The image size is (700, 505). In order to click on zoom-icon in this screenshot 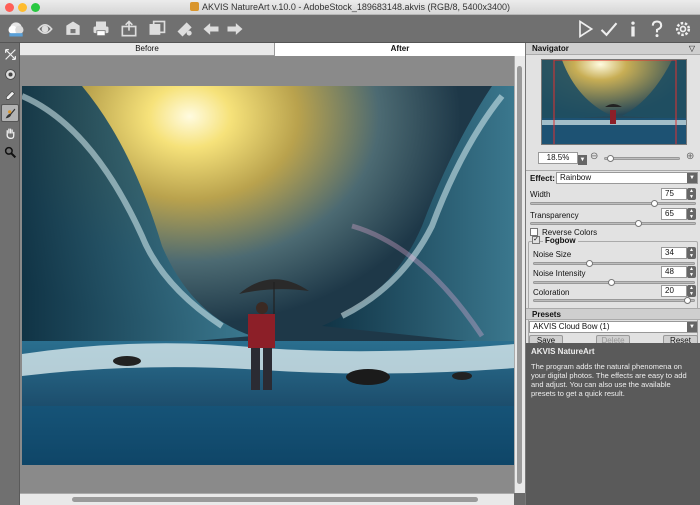, I will do `click(10, 152)`.